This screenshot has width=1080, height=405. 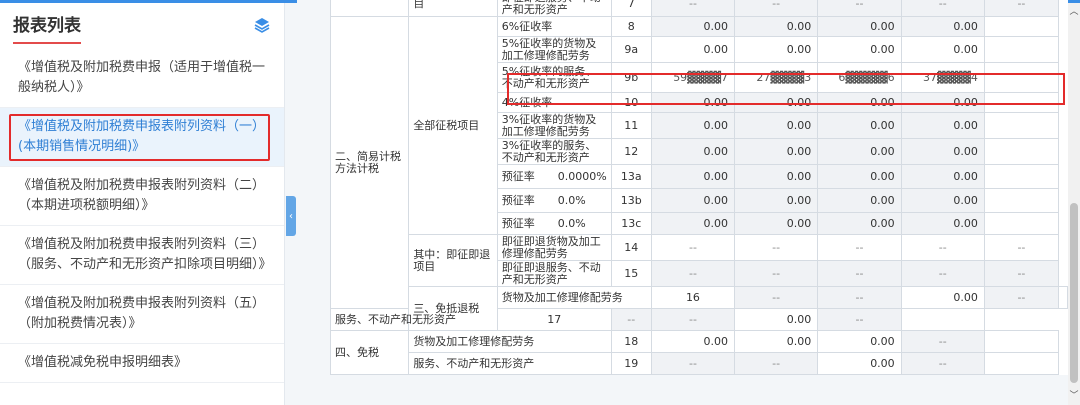 I want to click on prepay-rate-cell: 预征率 0.0000%, so click(x=554, y=176).